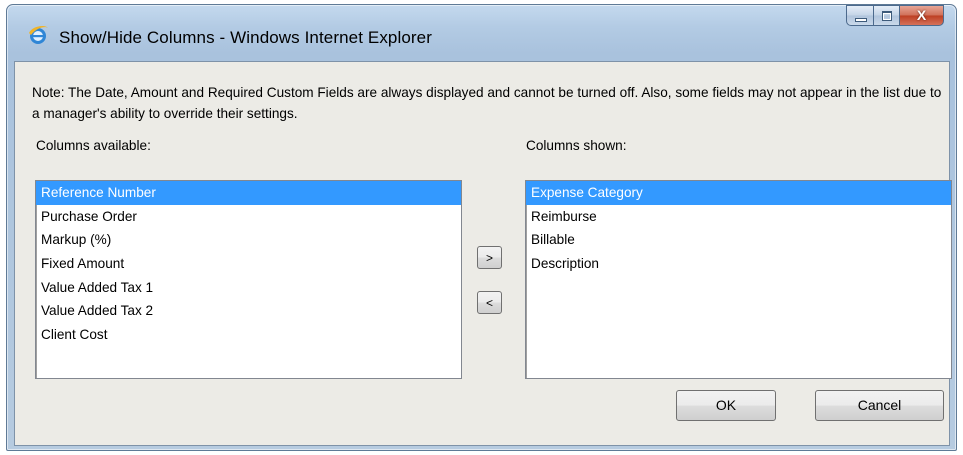  What do you see at coordinates (859, 15) in the screenshot?
I see `minimize-button` at bounding box center [859, 15].